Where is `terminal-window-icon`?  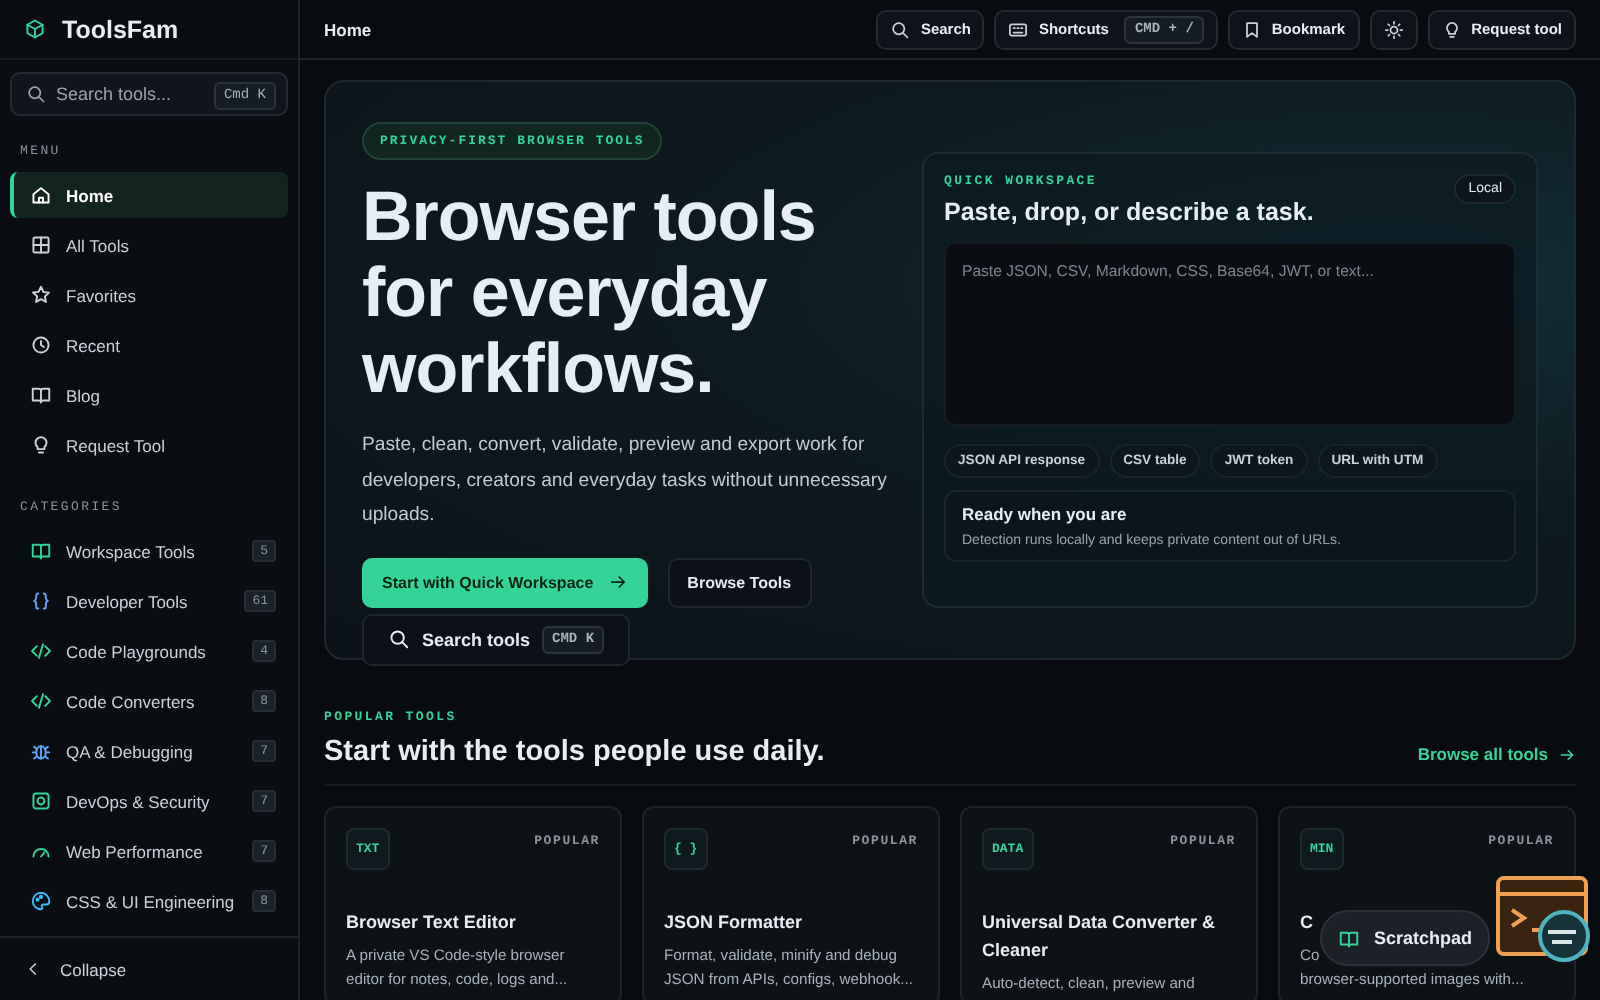 terminal-window-icon is located at coordinates (1544, 922).